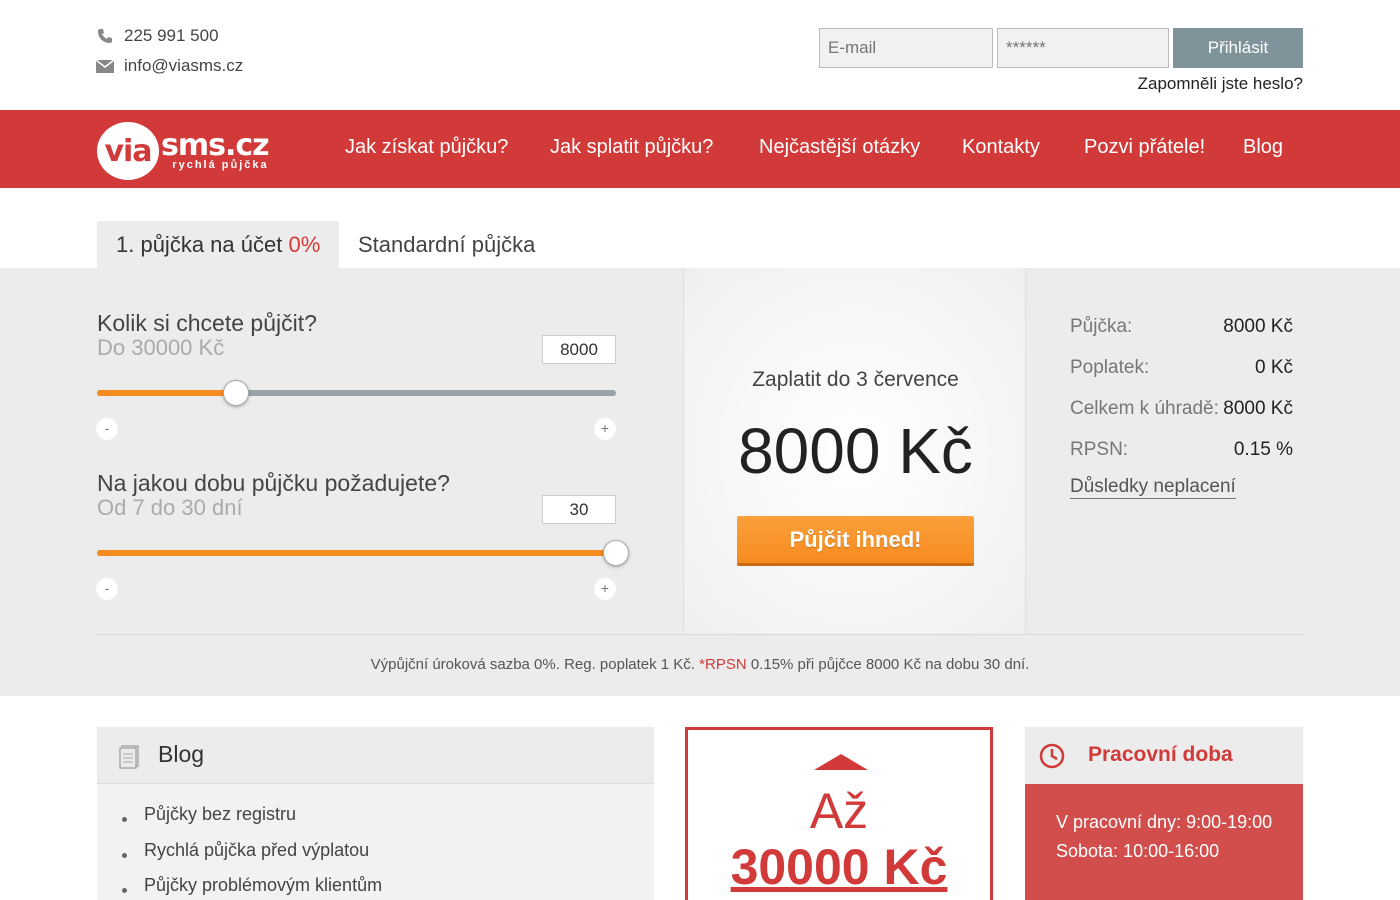 The width and height of the screenshot is (1400, 900). What do you see at coordinates (107, 589) in the screenshot?
I see `duration-decrease-button: -` at bounding box center [107, 589].